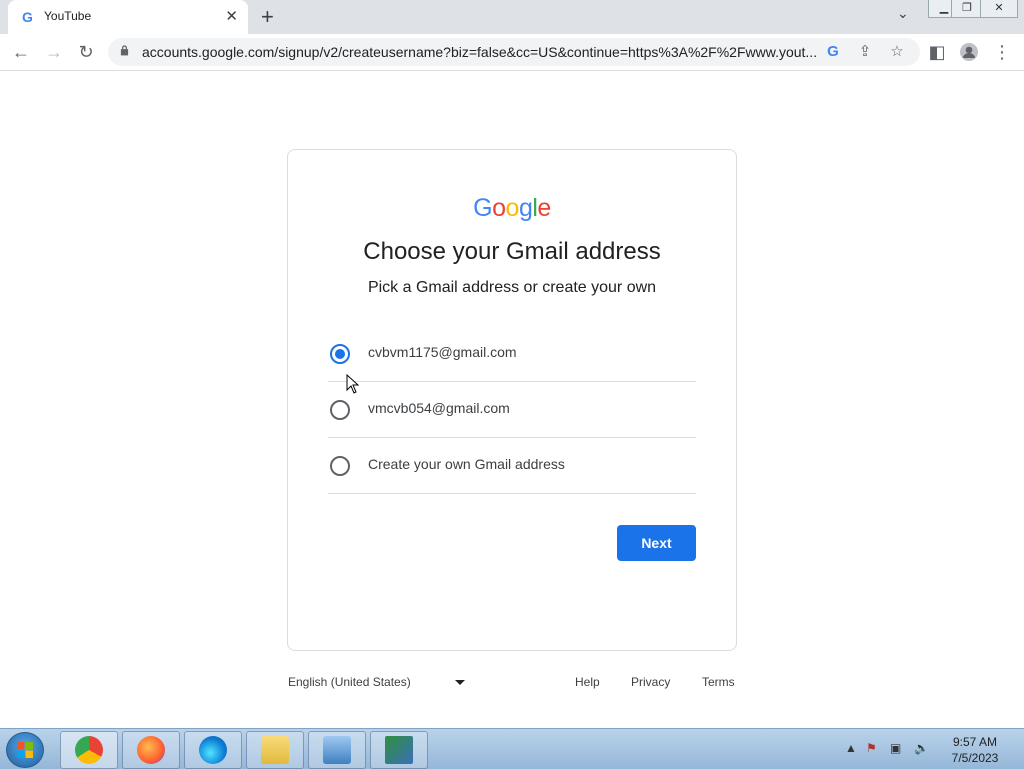 The width and height of the screenshot is (1024, 769). I want to click on address-option-2: vmcvb054@gmail.com, so click(512, 409).